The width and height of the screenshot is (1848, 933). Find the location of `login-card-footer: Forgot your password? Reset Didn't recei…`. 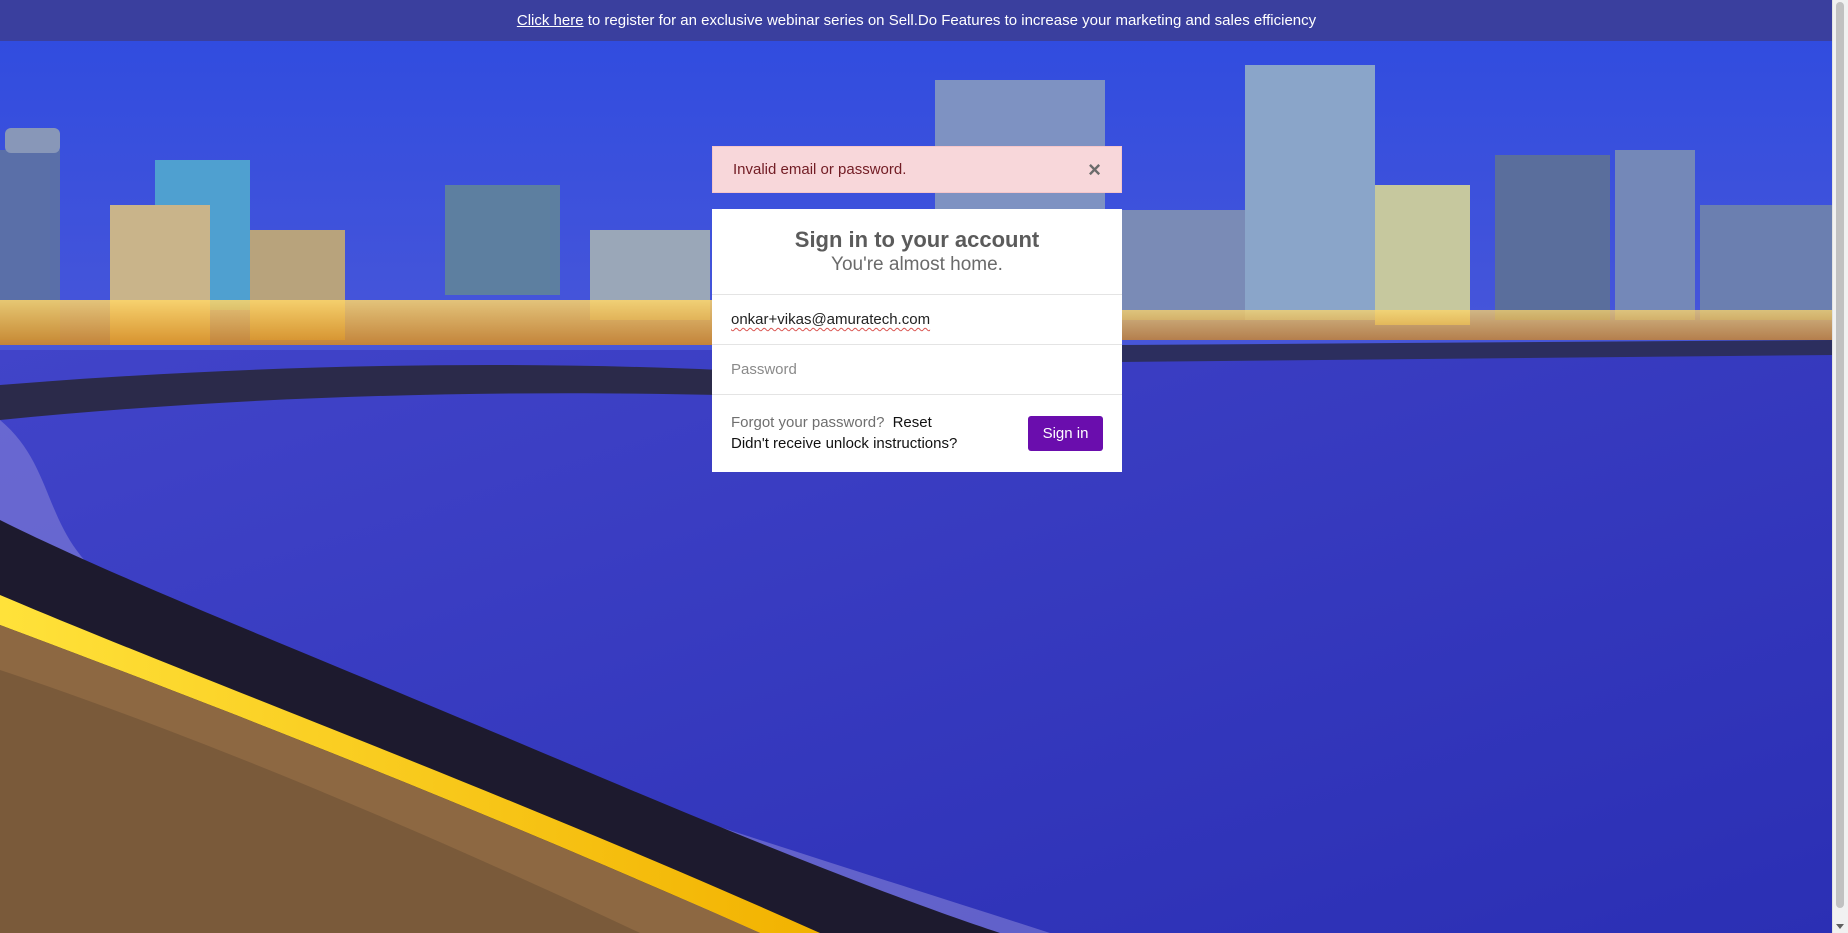

login-card-footer: Forgot your password? Reset Didn't recei… is located at coordinates (917, 433).